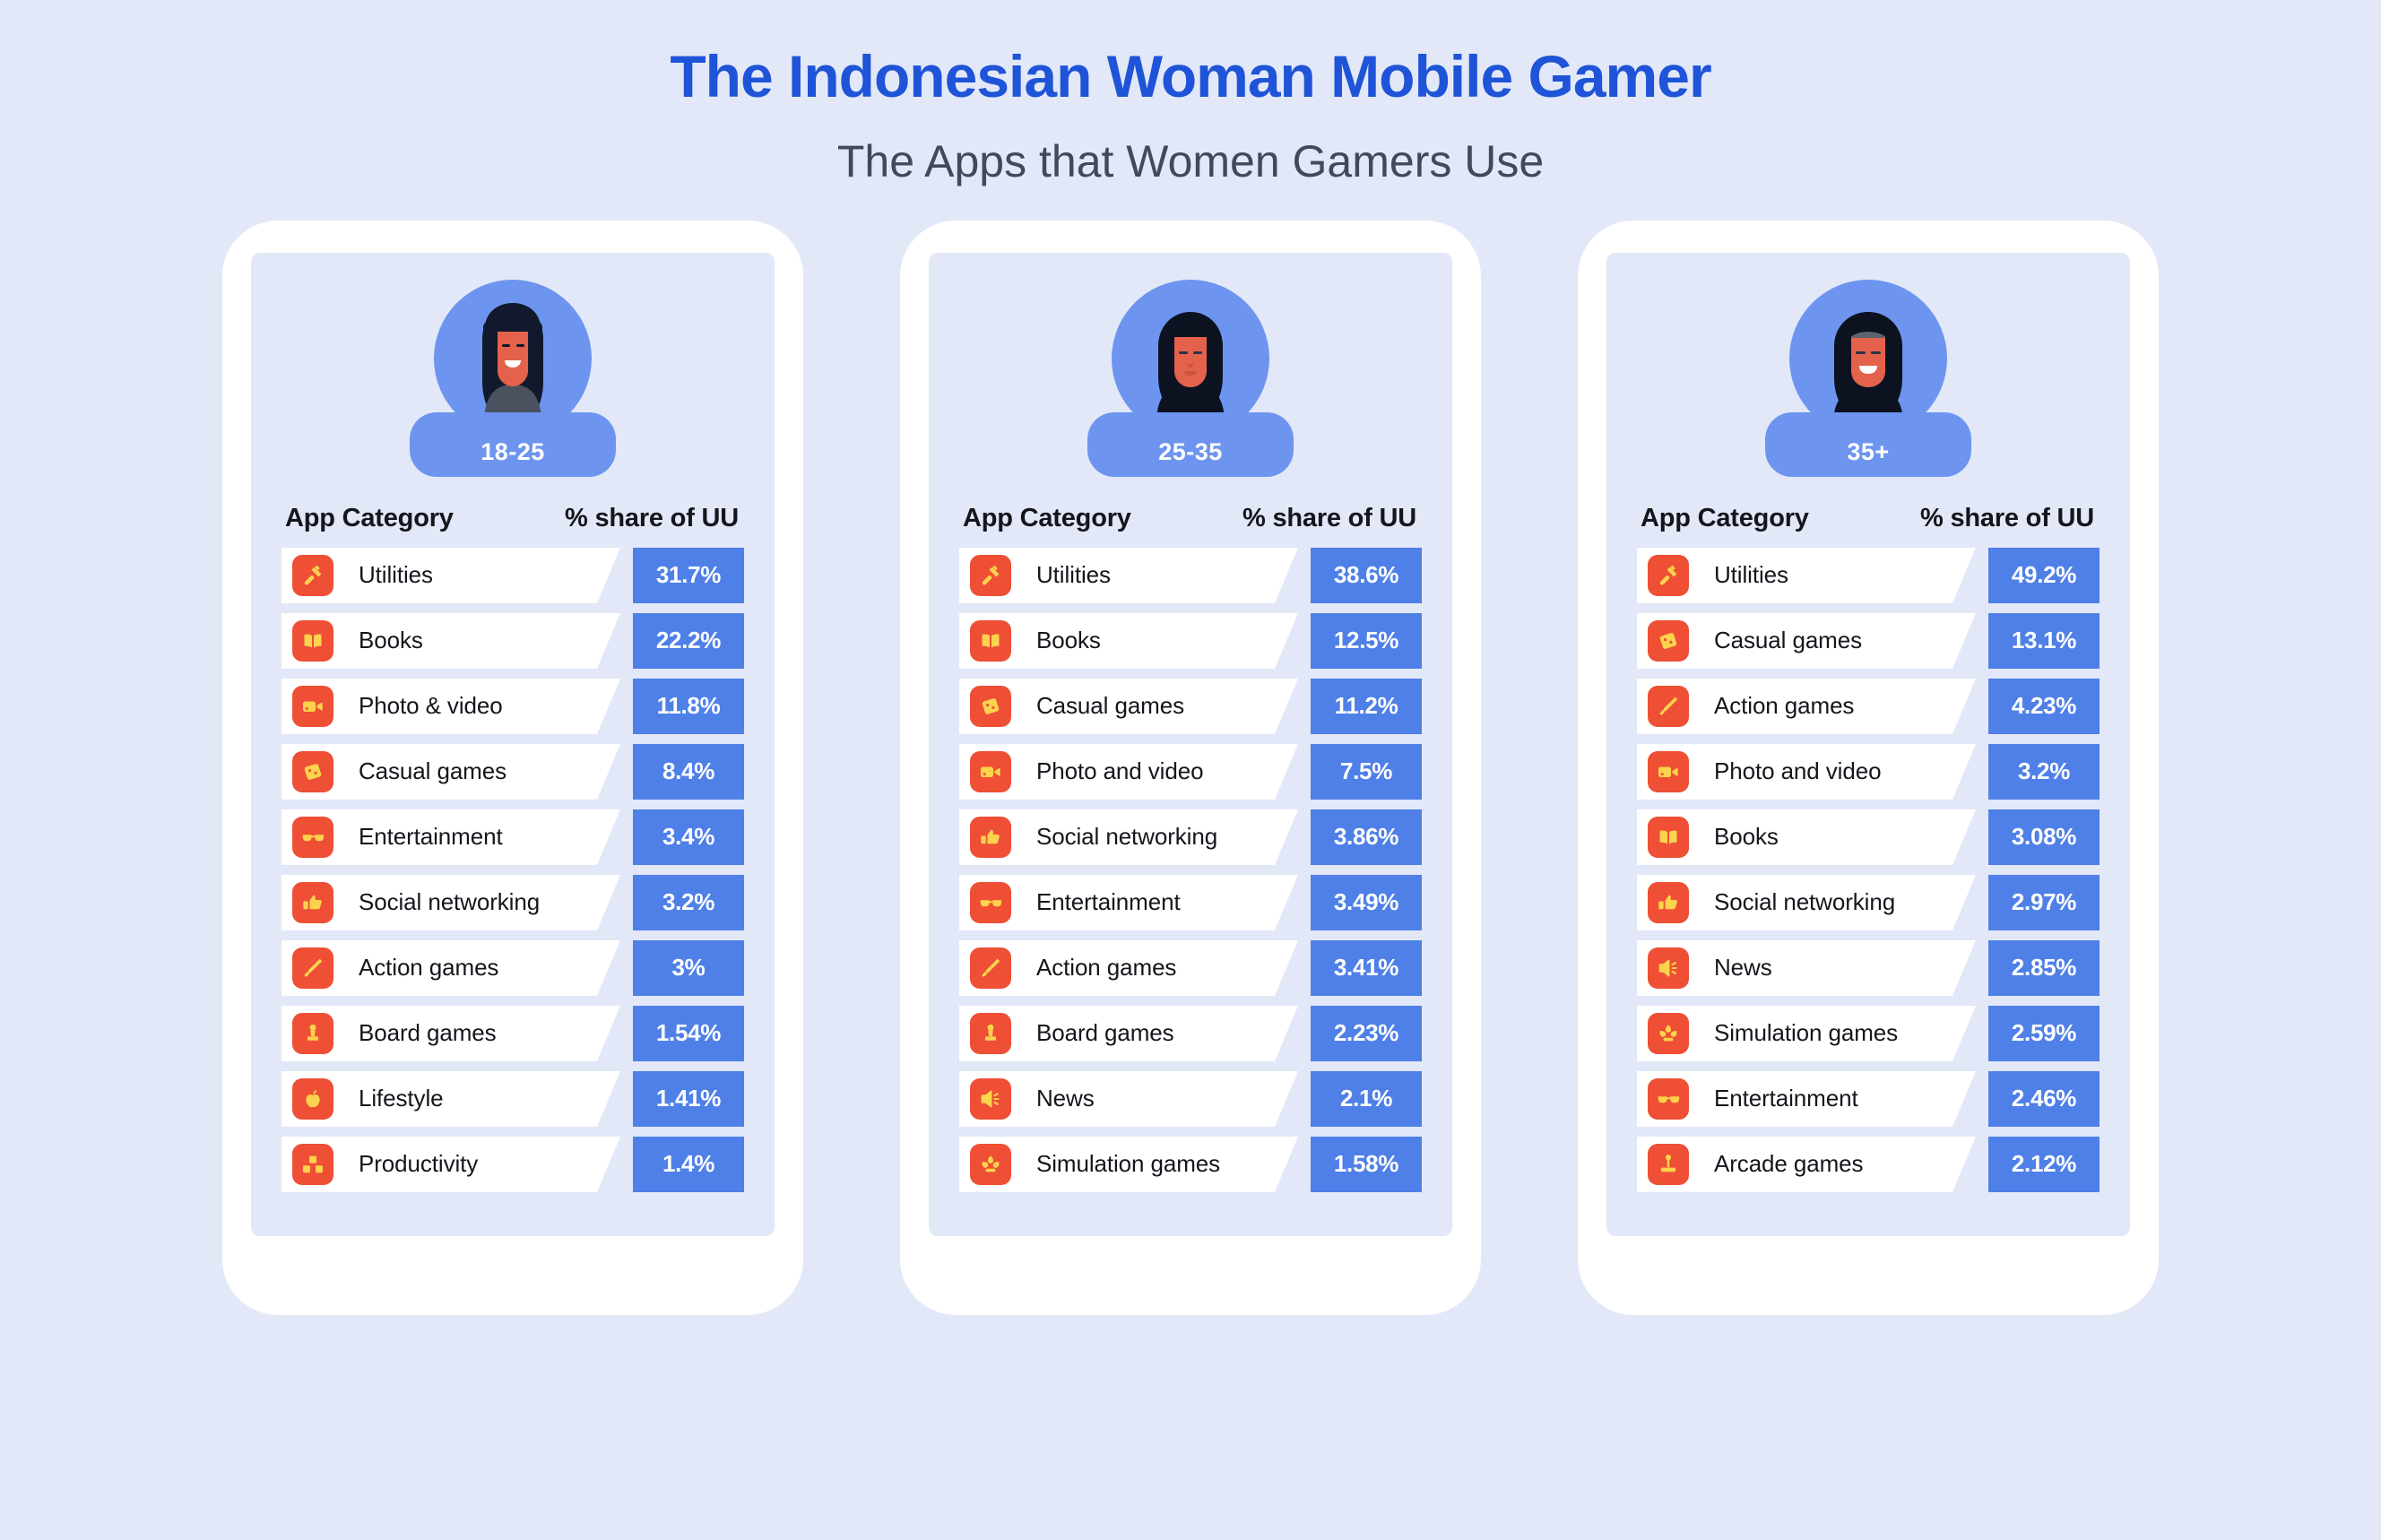  I want to click on category-row-label: Photo and video, so click(1806, 772).